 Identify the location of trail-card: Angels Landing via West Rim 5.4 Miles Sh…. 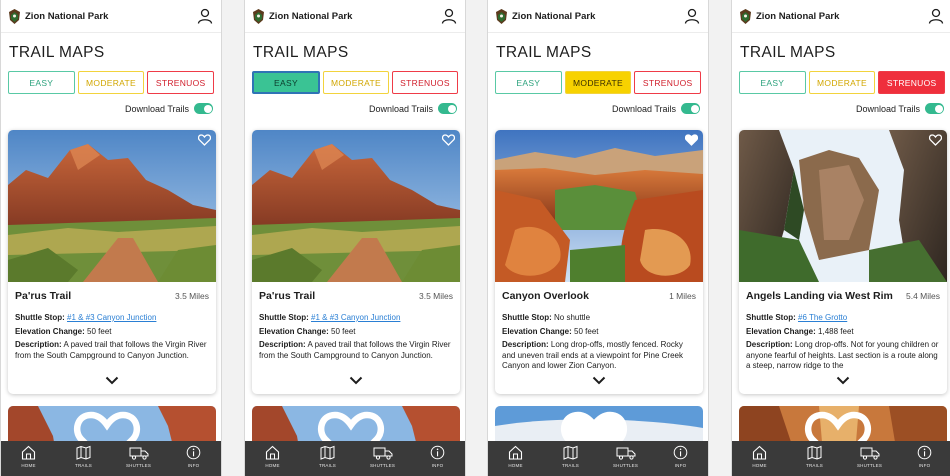
(843, 262).